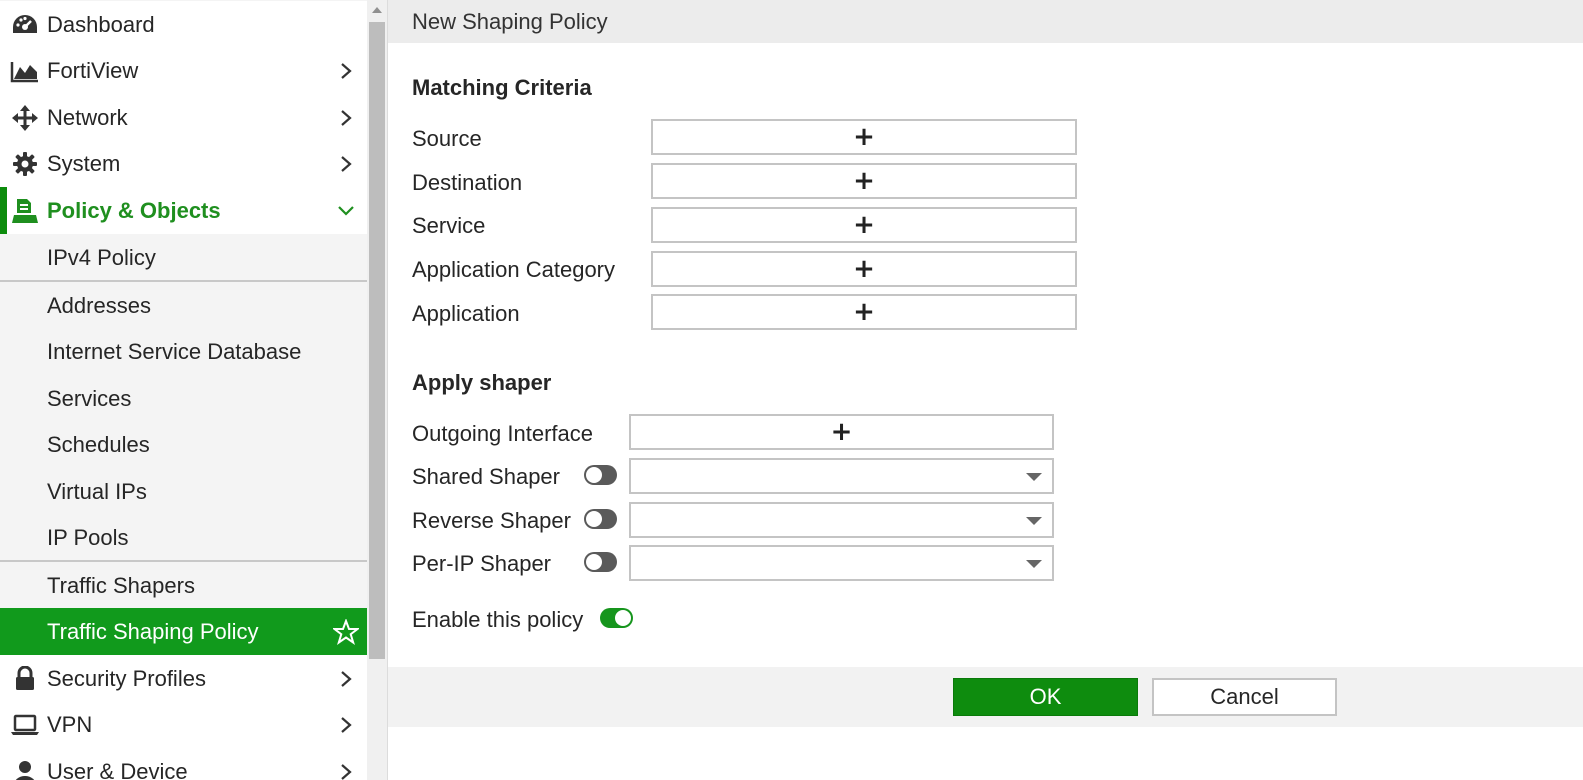  I want to click on nav-fortiview-label: FortiView, so click(93, 70).